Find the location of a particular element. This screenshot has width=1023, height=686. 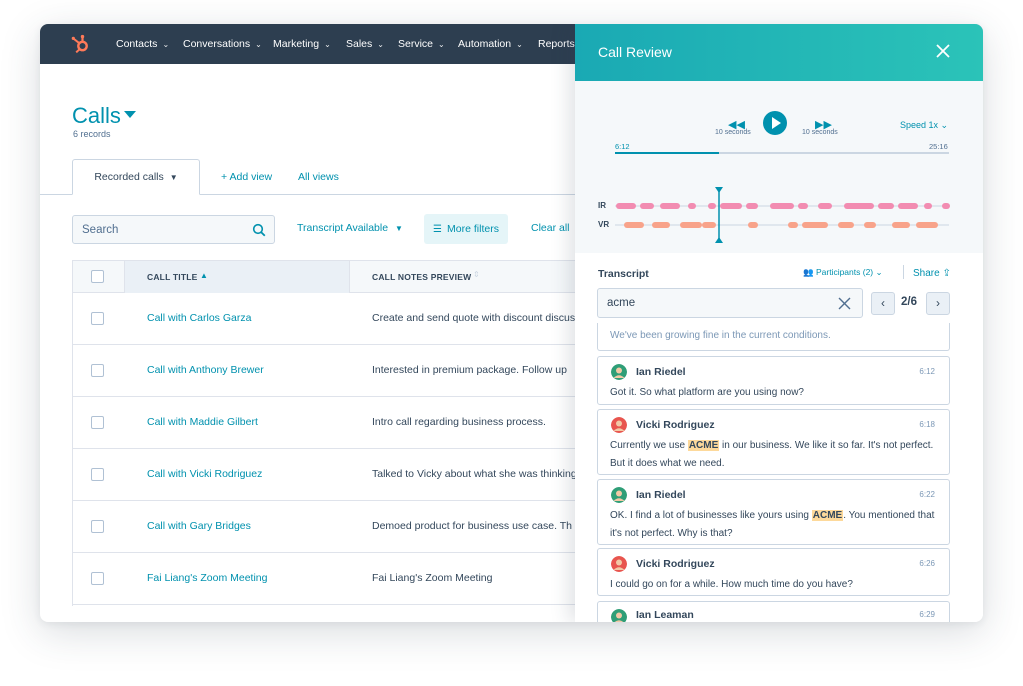

sort-icon: ⇕ is located at coordinates (476, 274).